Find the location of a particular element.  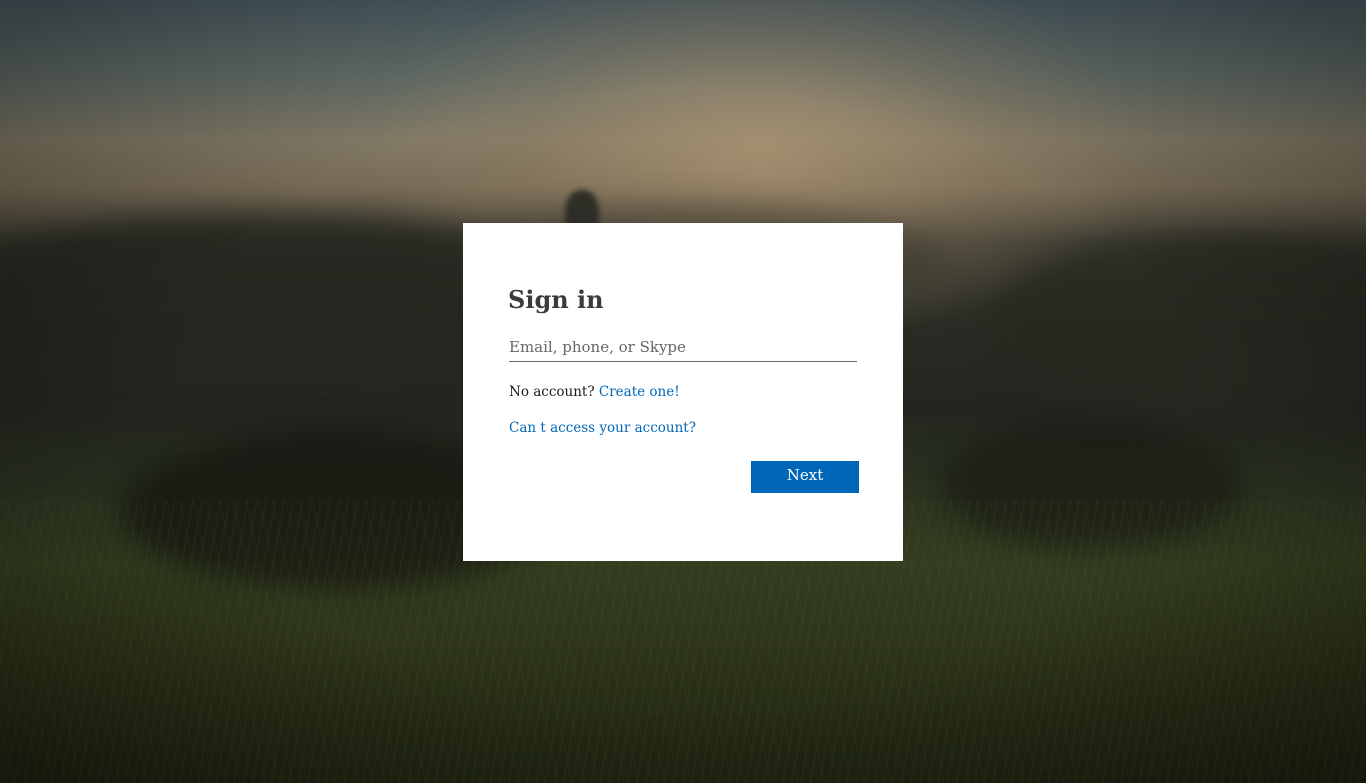

signin-title: Sign in is located at coordinates (556, 299).